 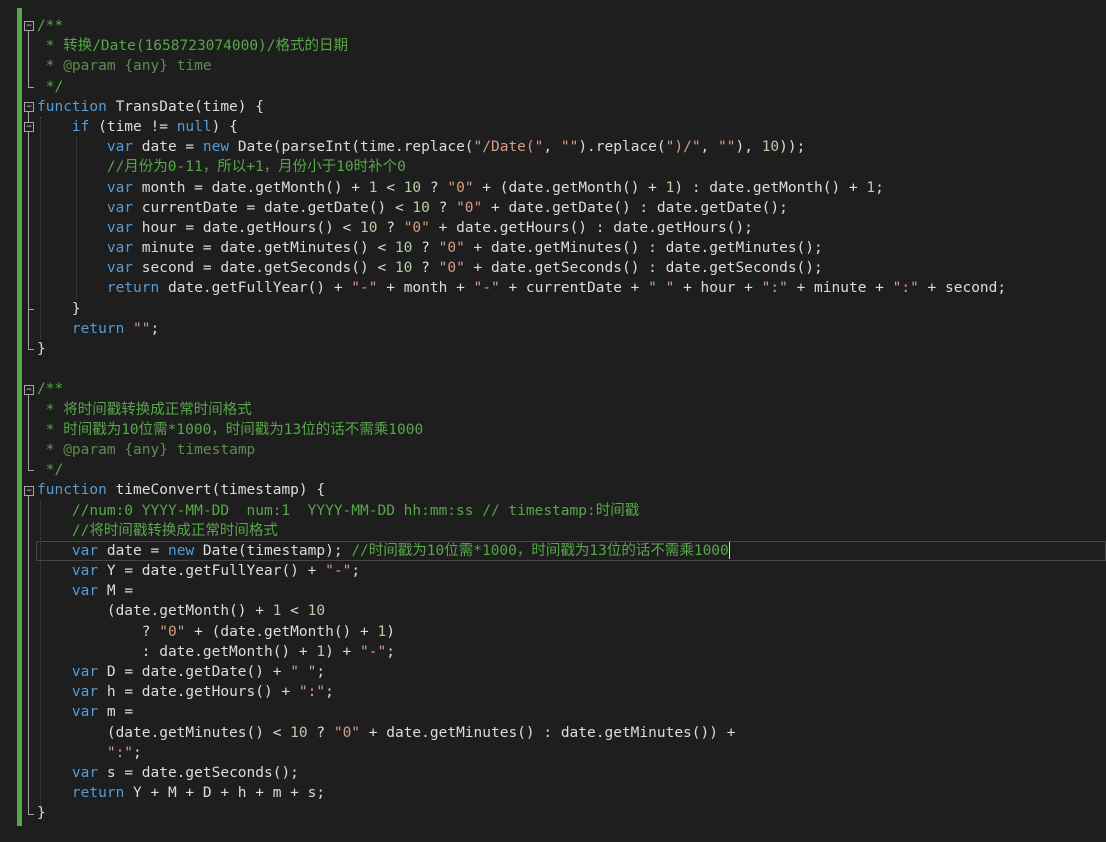 What do you see at coordinates (521, 793) in the screenshot?
I see `code-line: return Y + M + D + h + m + s;` at bounding box center [521, 793].